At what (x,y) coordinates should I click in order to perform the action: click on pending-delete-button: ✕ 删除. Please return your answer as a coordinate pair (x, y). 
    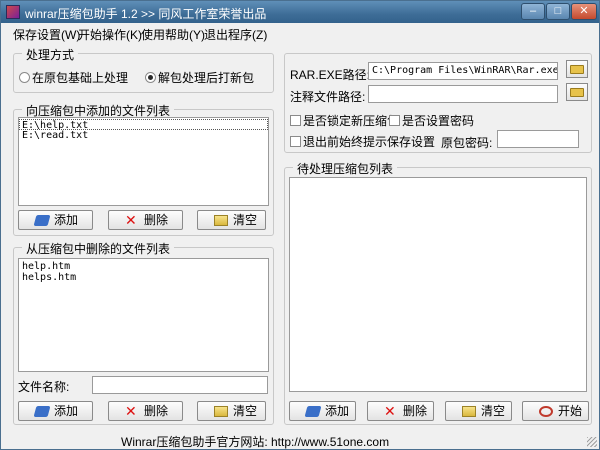
    Looking at the image, I should click on (400, 411).